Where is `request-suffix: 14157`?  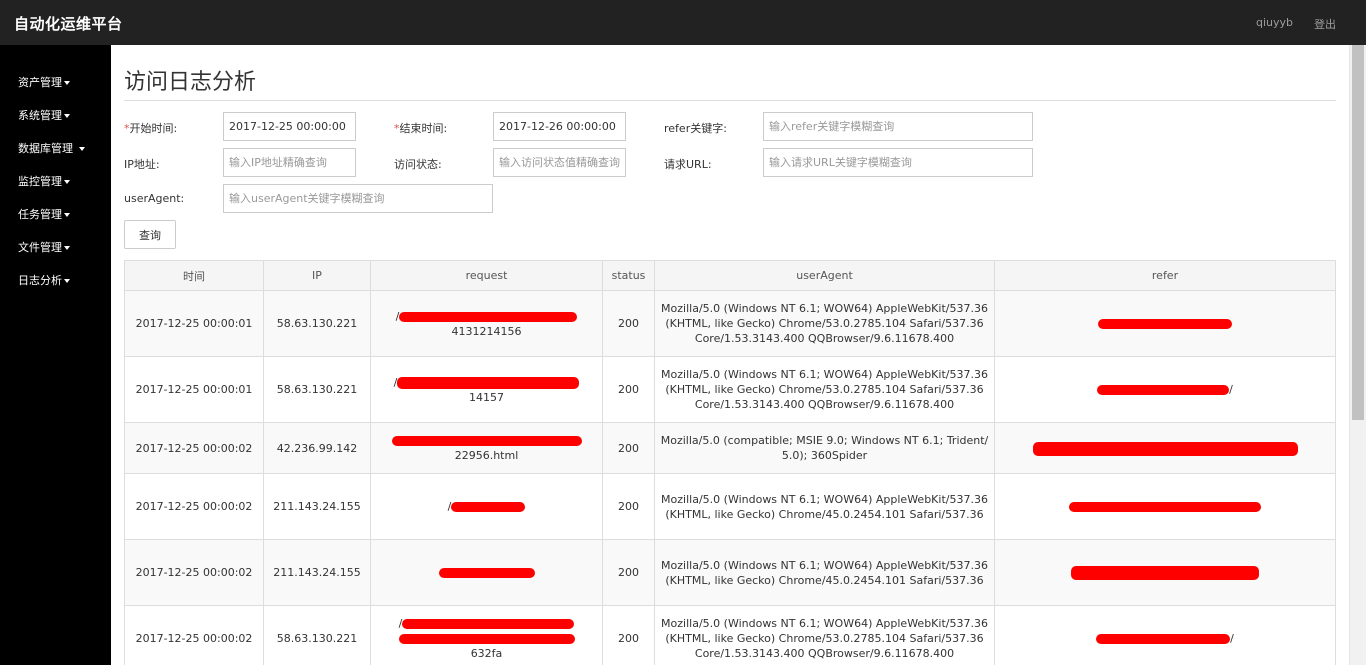
request-suffix: 14157 is located at coordinates (486, 397).